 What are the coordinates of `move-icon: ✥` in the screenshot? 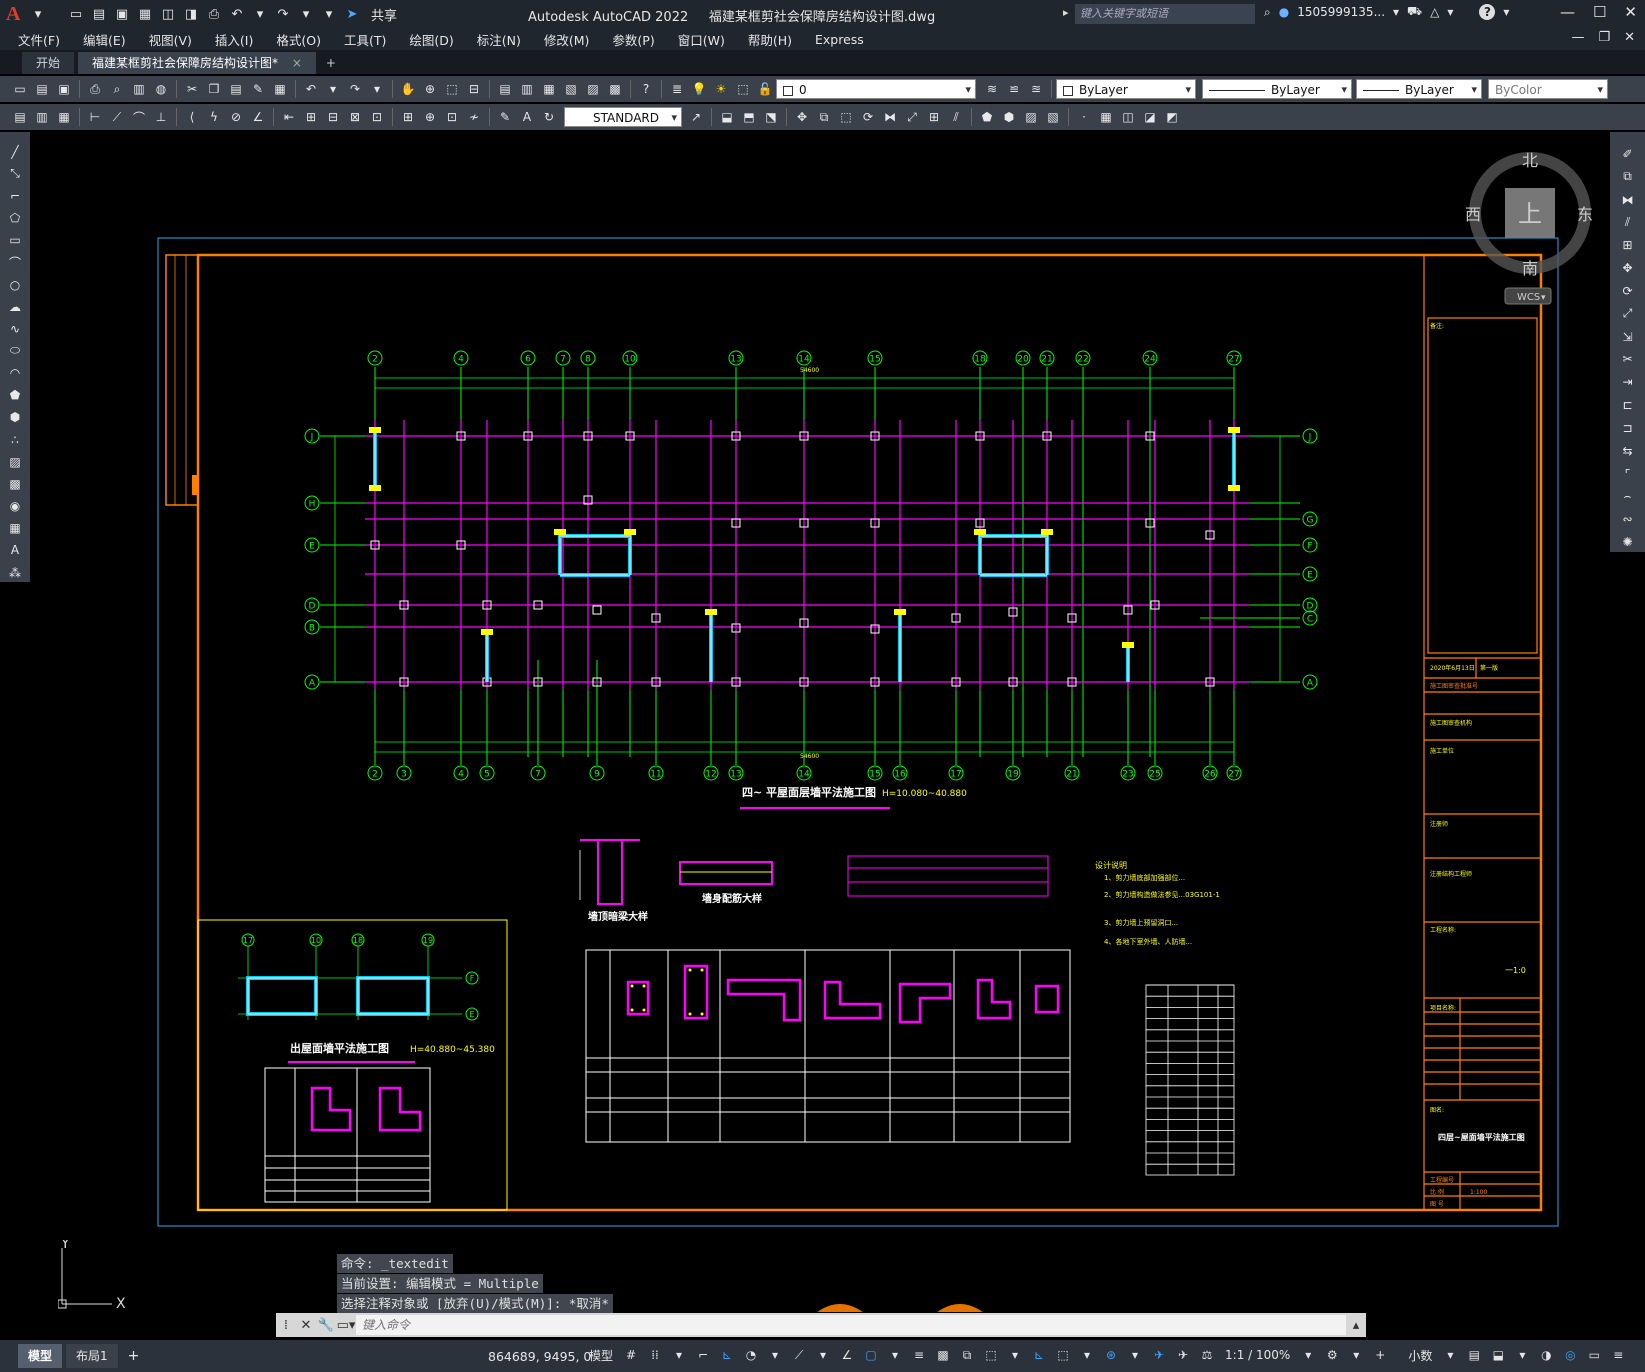 It's located at (1628, 268).